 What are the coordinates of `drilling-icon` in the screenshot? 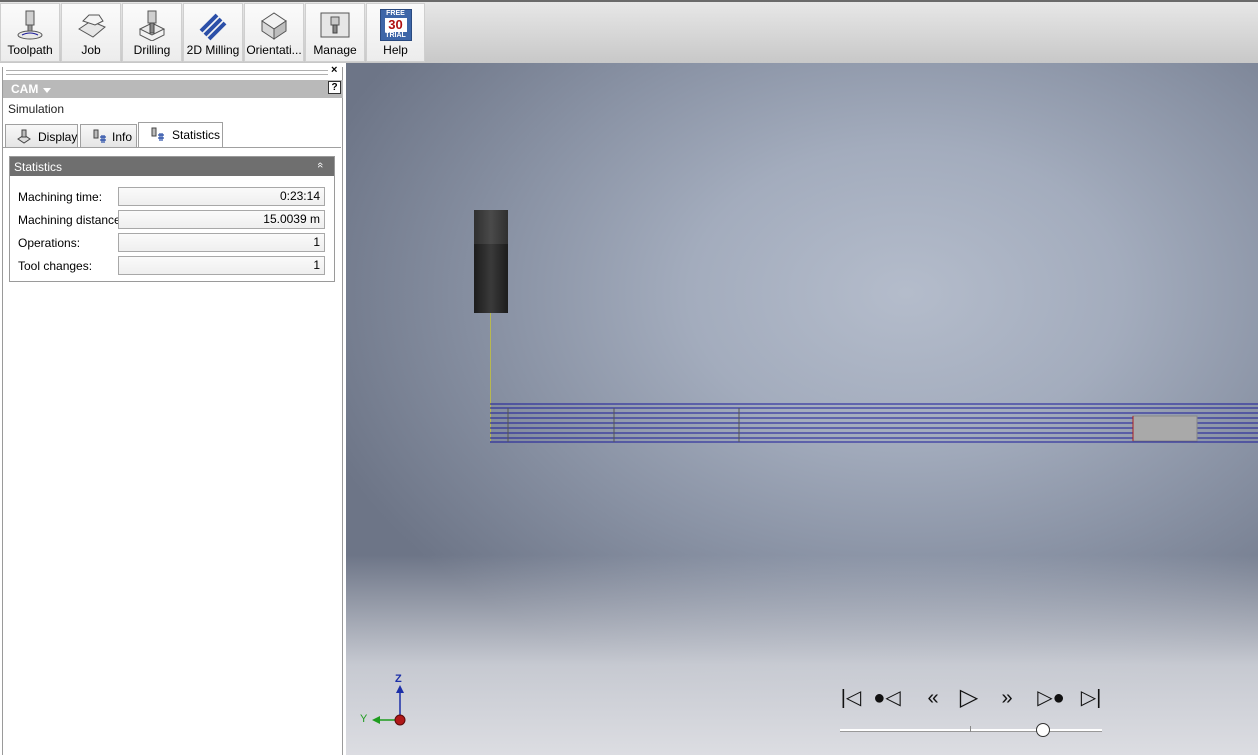 It's located at (152, 25).